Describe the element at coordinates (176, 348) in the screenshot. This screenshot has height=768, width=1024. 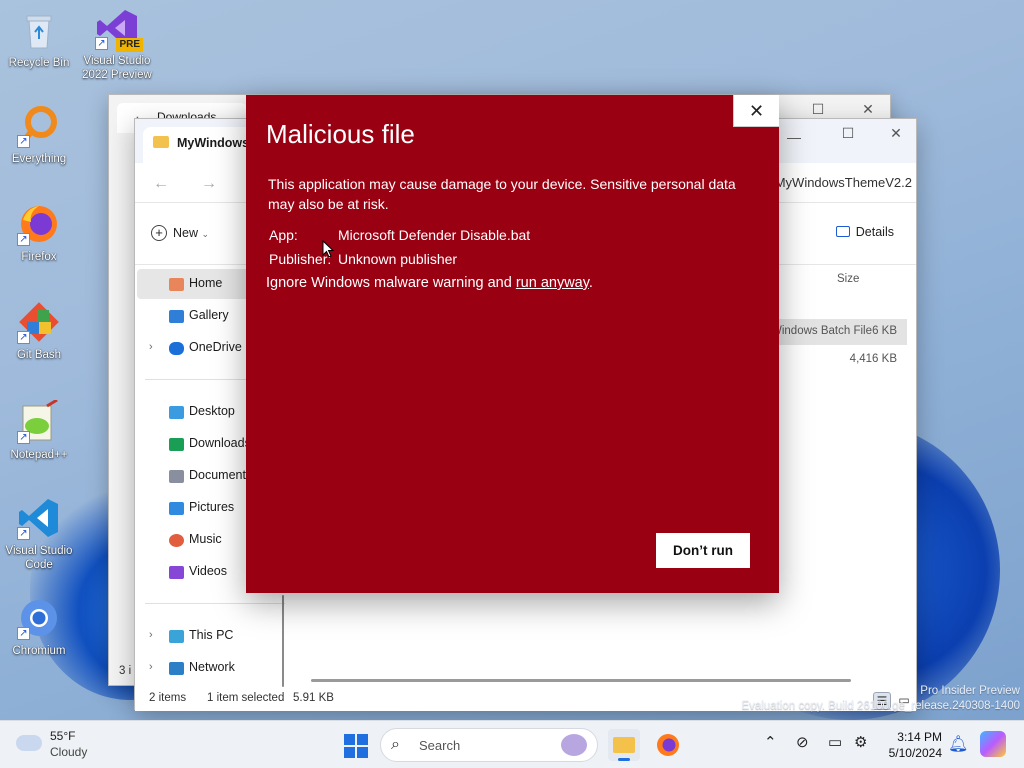
I see `onedrive-icon` at that location.